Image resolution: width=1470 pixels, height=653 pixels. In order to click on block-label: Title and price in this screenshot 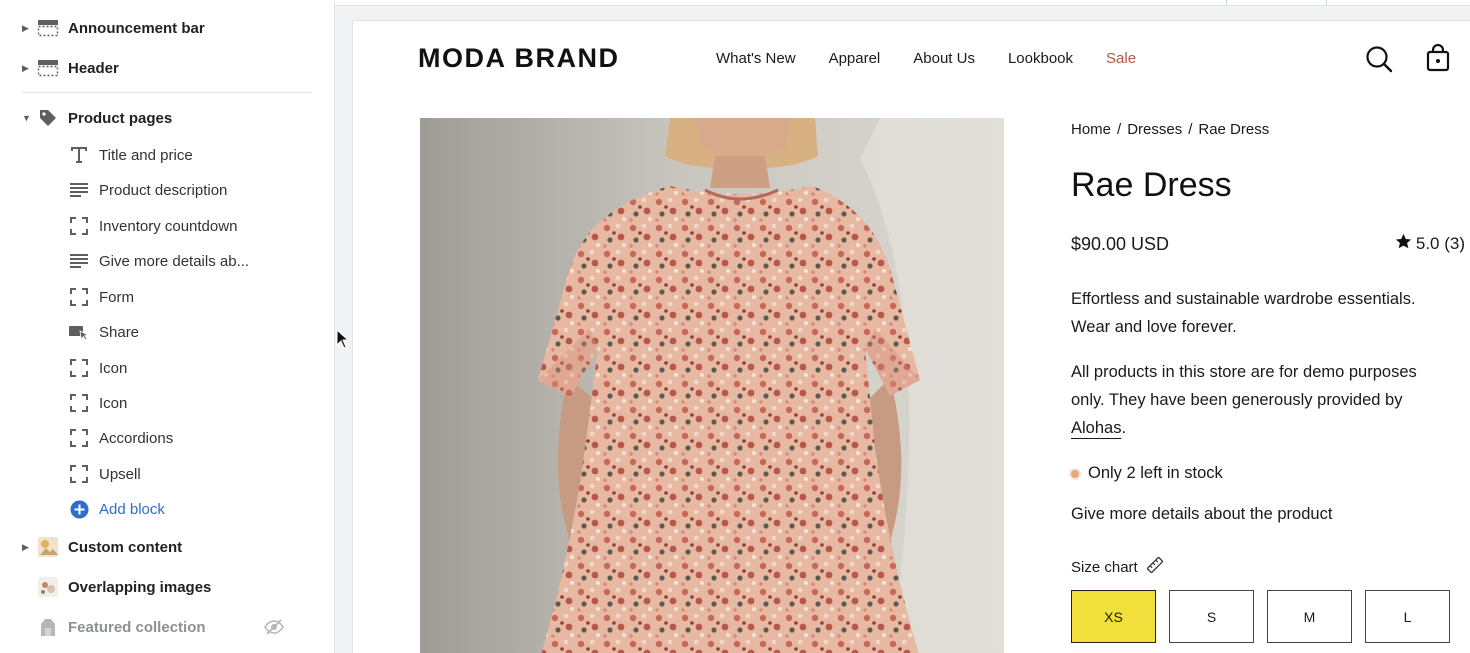, I will do `click(146, 155)`.